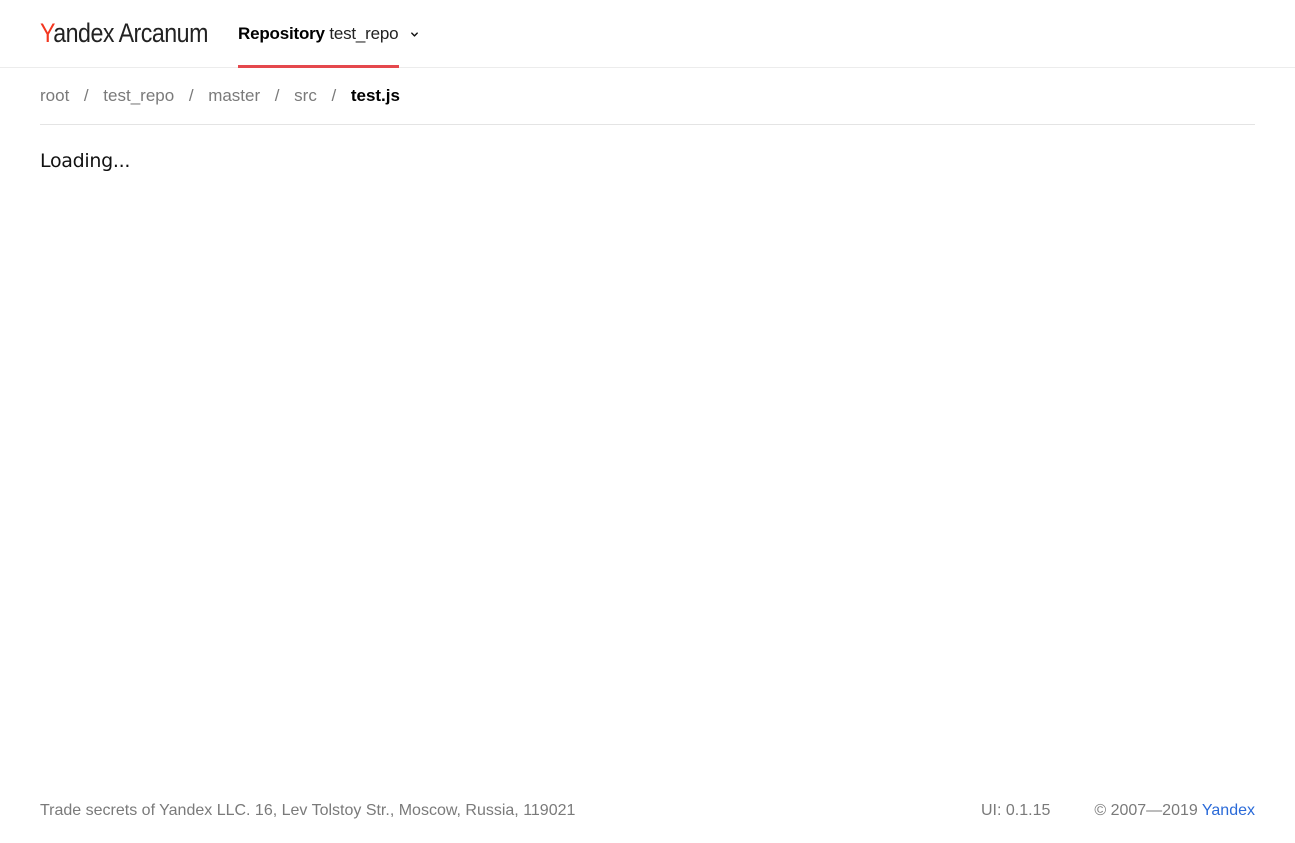  Describe the element at coordinates (414, 34) in the screenshot. I see `chevron-down-icon` at that location.